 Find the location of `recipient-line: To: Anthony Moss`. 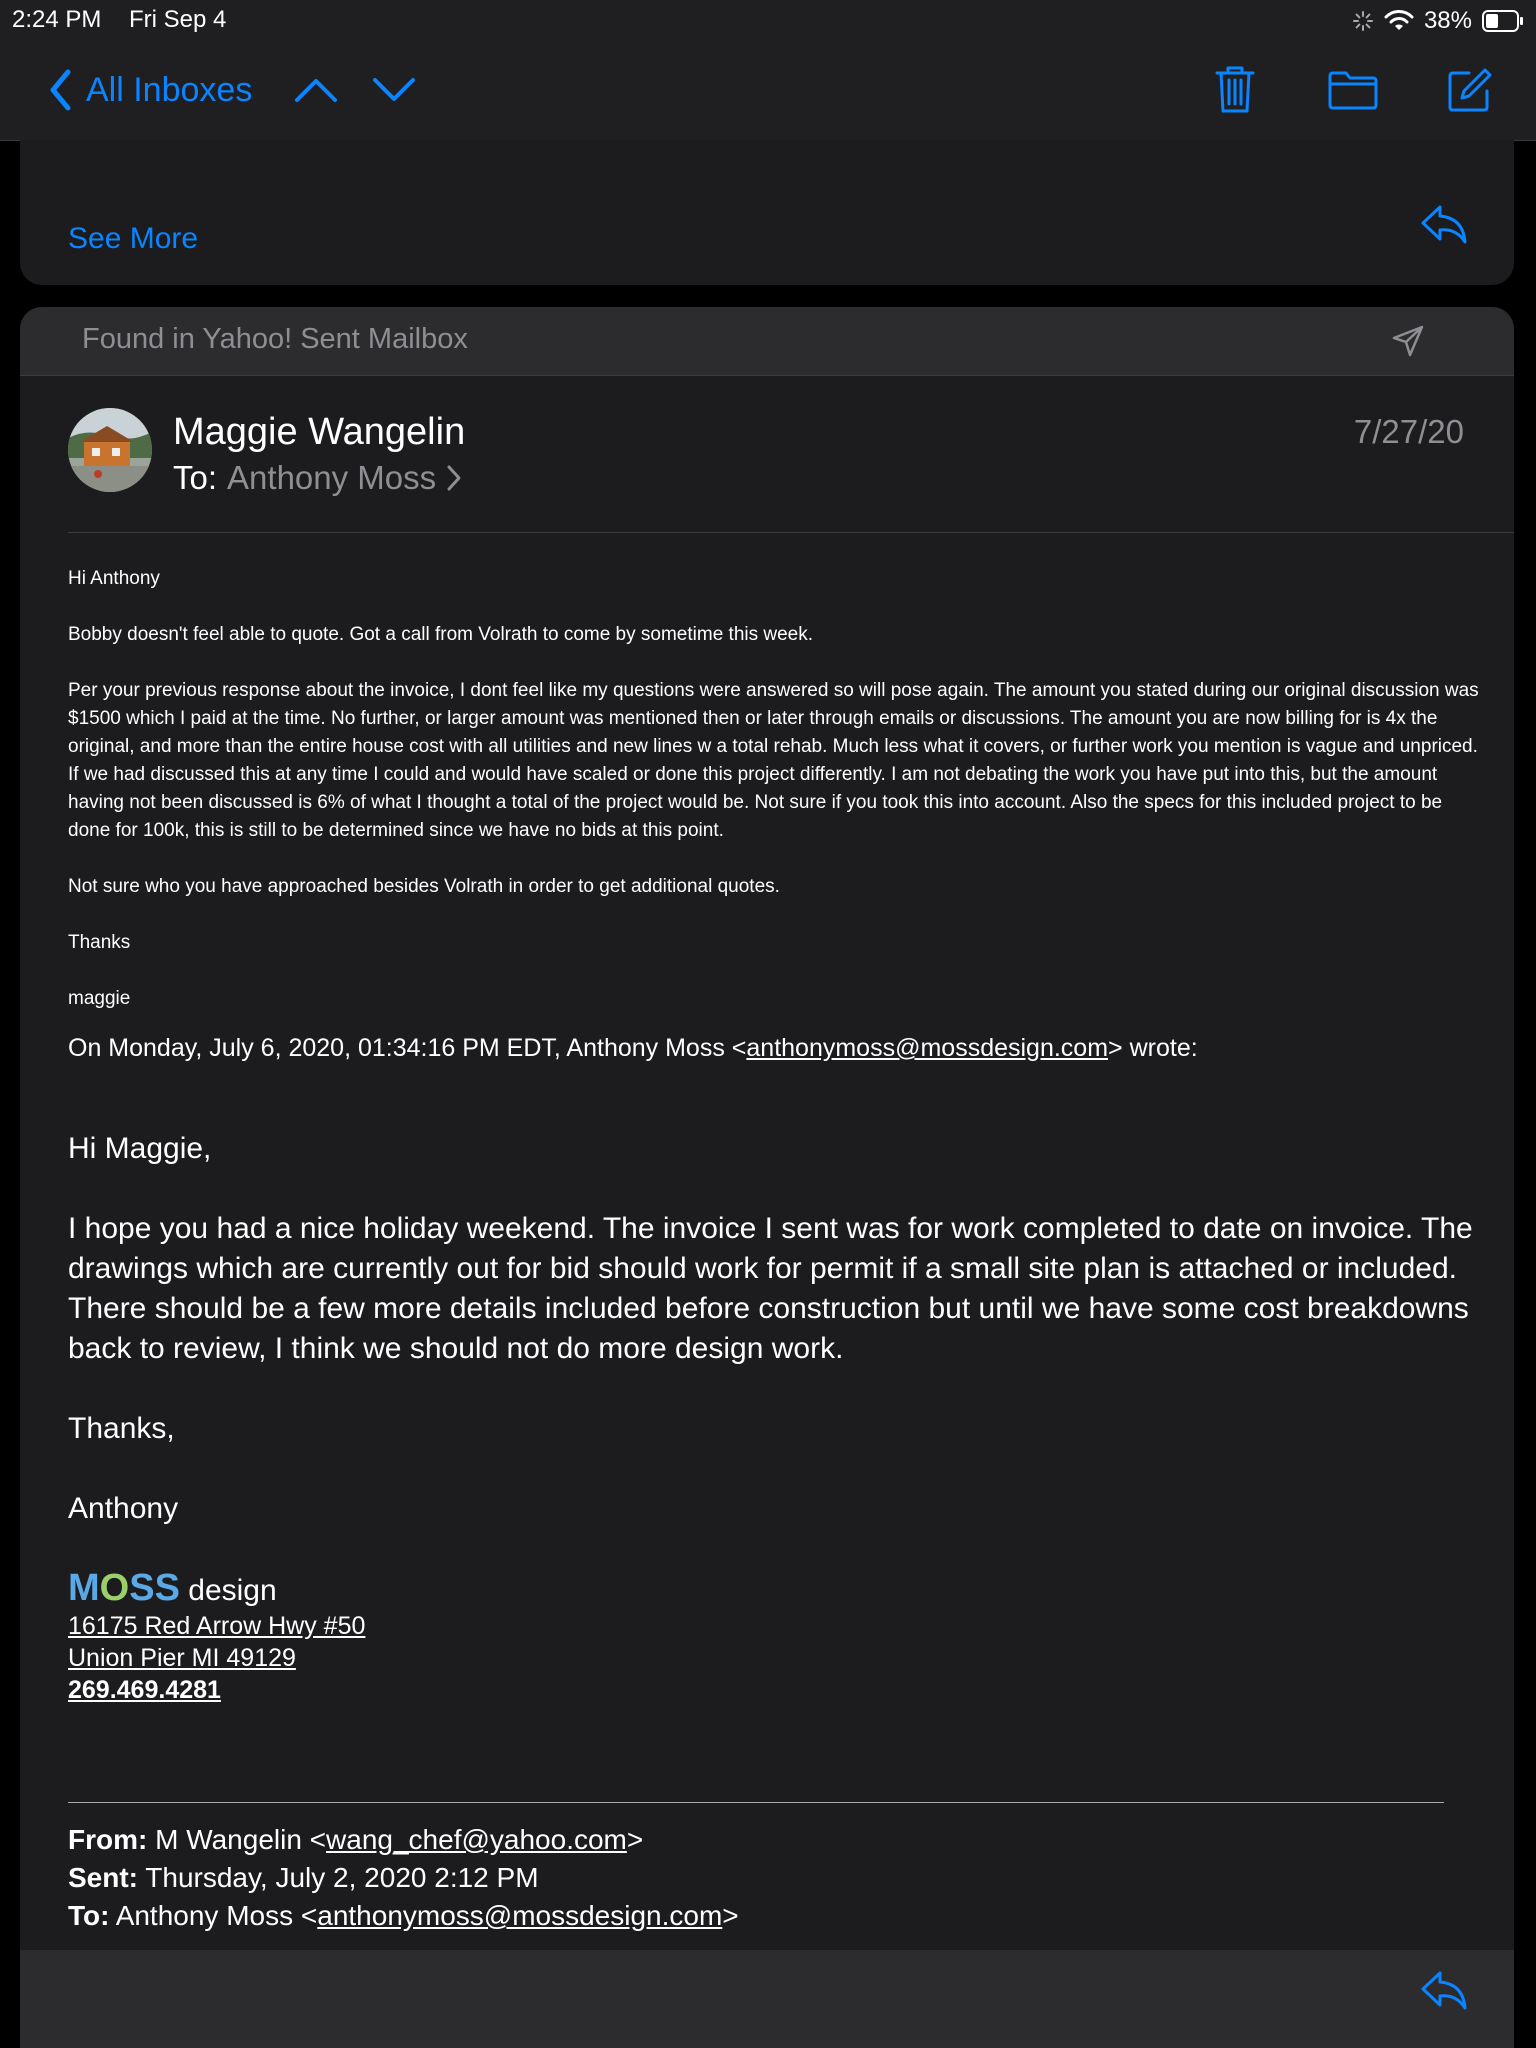

recipient-line: To: Anthony Moss is located at coordinates (317, 478).